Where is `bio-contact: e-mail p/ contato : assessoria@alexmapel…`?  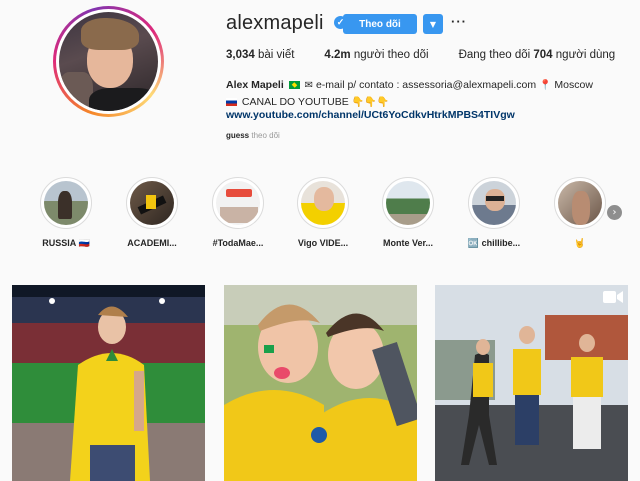
bio-contact: e-mail p/ contato : assessoria@alexmapel… is located at coordinates (426, 85).